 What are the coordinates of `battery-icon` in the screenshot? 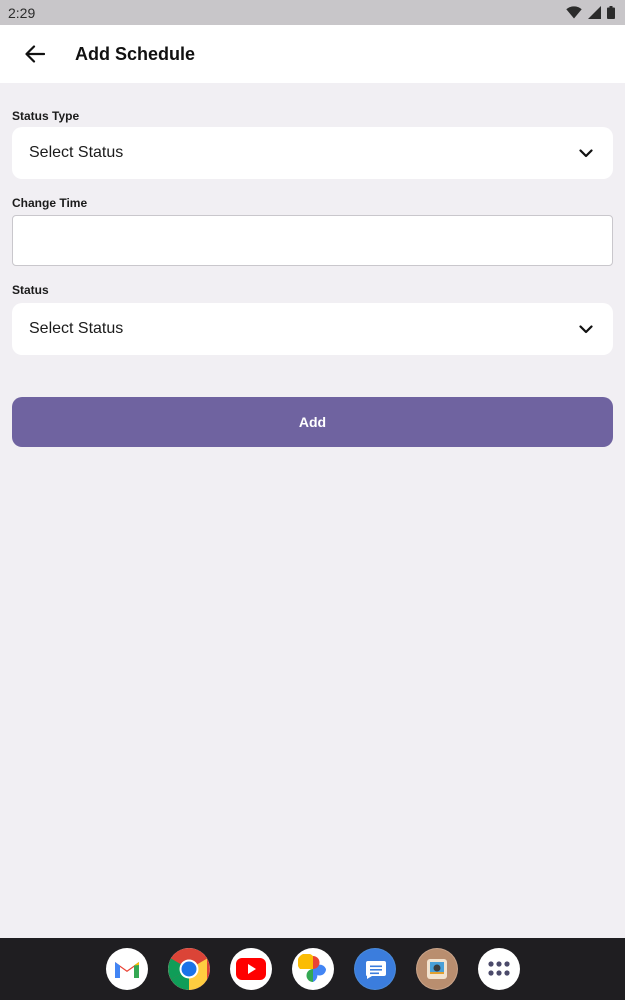 It's located at (611, 12).